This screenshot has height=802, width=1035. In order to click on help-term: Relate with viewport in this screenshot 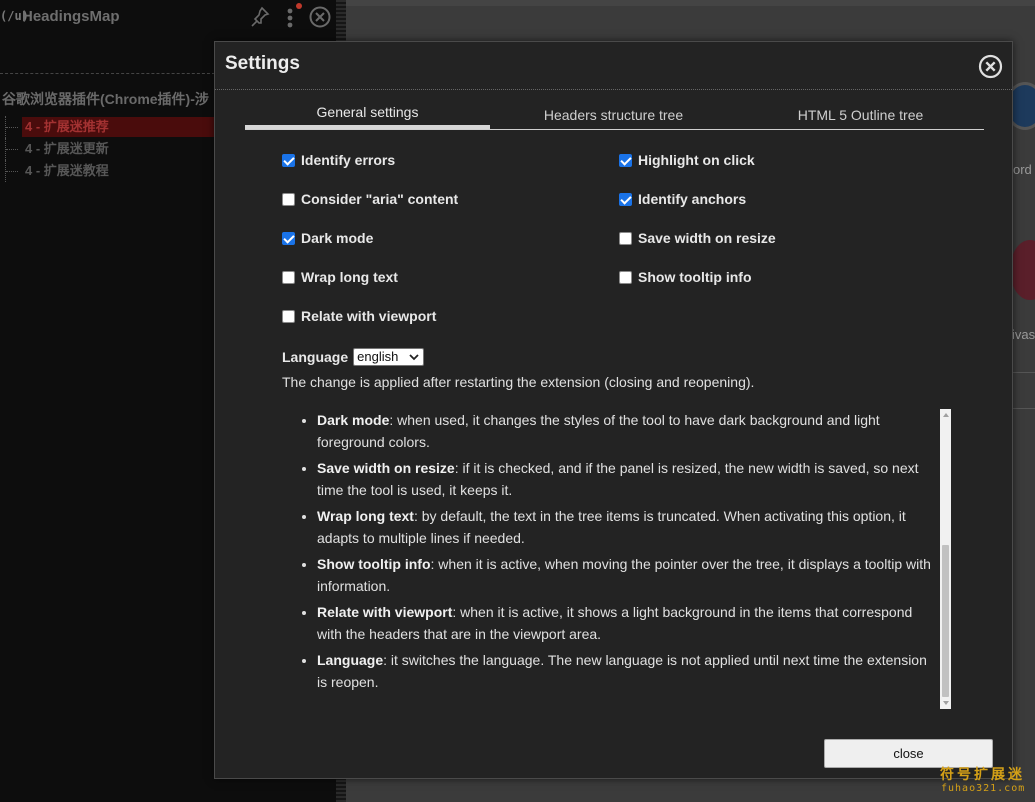, I will do `click(385, 612)`.